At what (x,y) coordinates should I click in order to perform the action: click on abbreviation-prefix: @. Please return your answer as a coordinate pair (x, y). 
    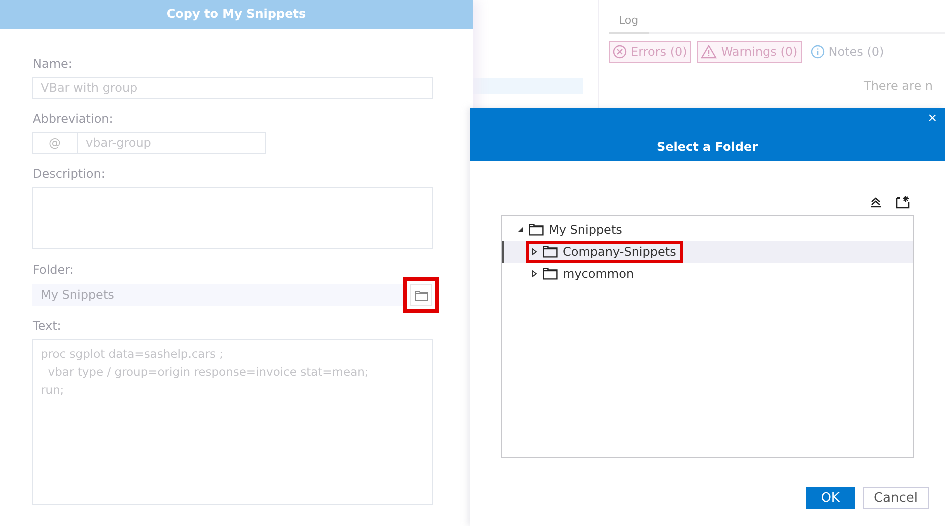
    Looking at the image, I should click on (55, 143).